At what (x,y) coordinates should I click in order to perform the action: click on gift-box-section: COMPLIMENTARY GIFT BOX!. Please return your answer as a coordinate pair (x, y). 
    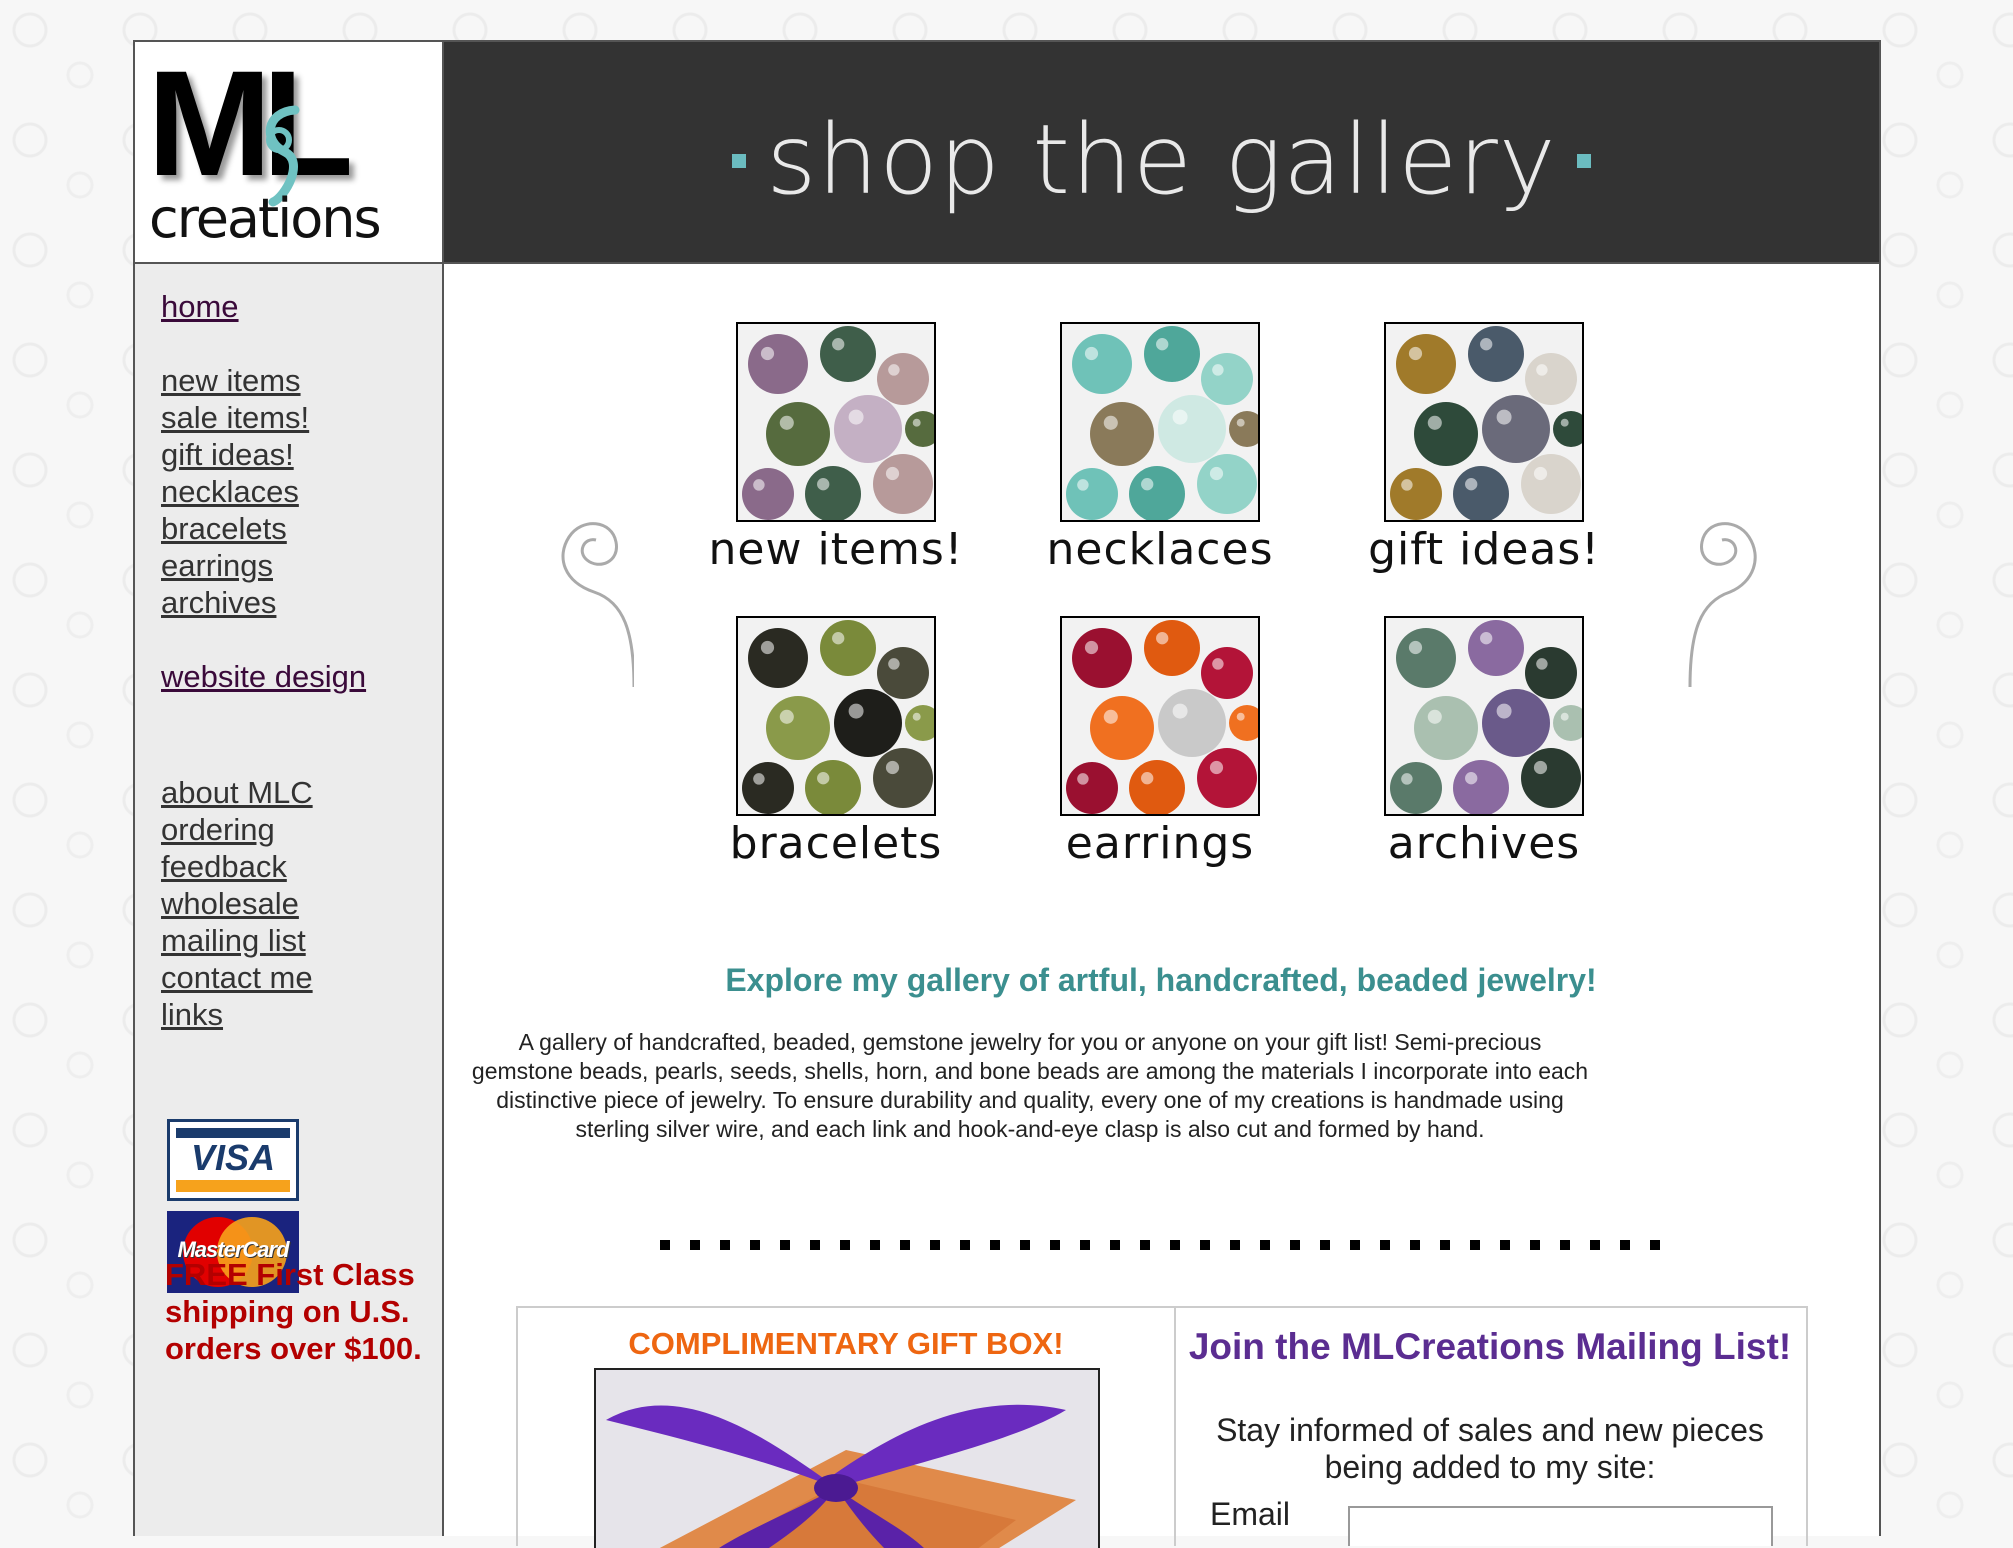
    Looking at the image, I should click on (847, 1428).